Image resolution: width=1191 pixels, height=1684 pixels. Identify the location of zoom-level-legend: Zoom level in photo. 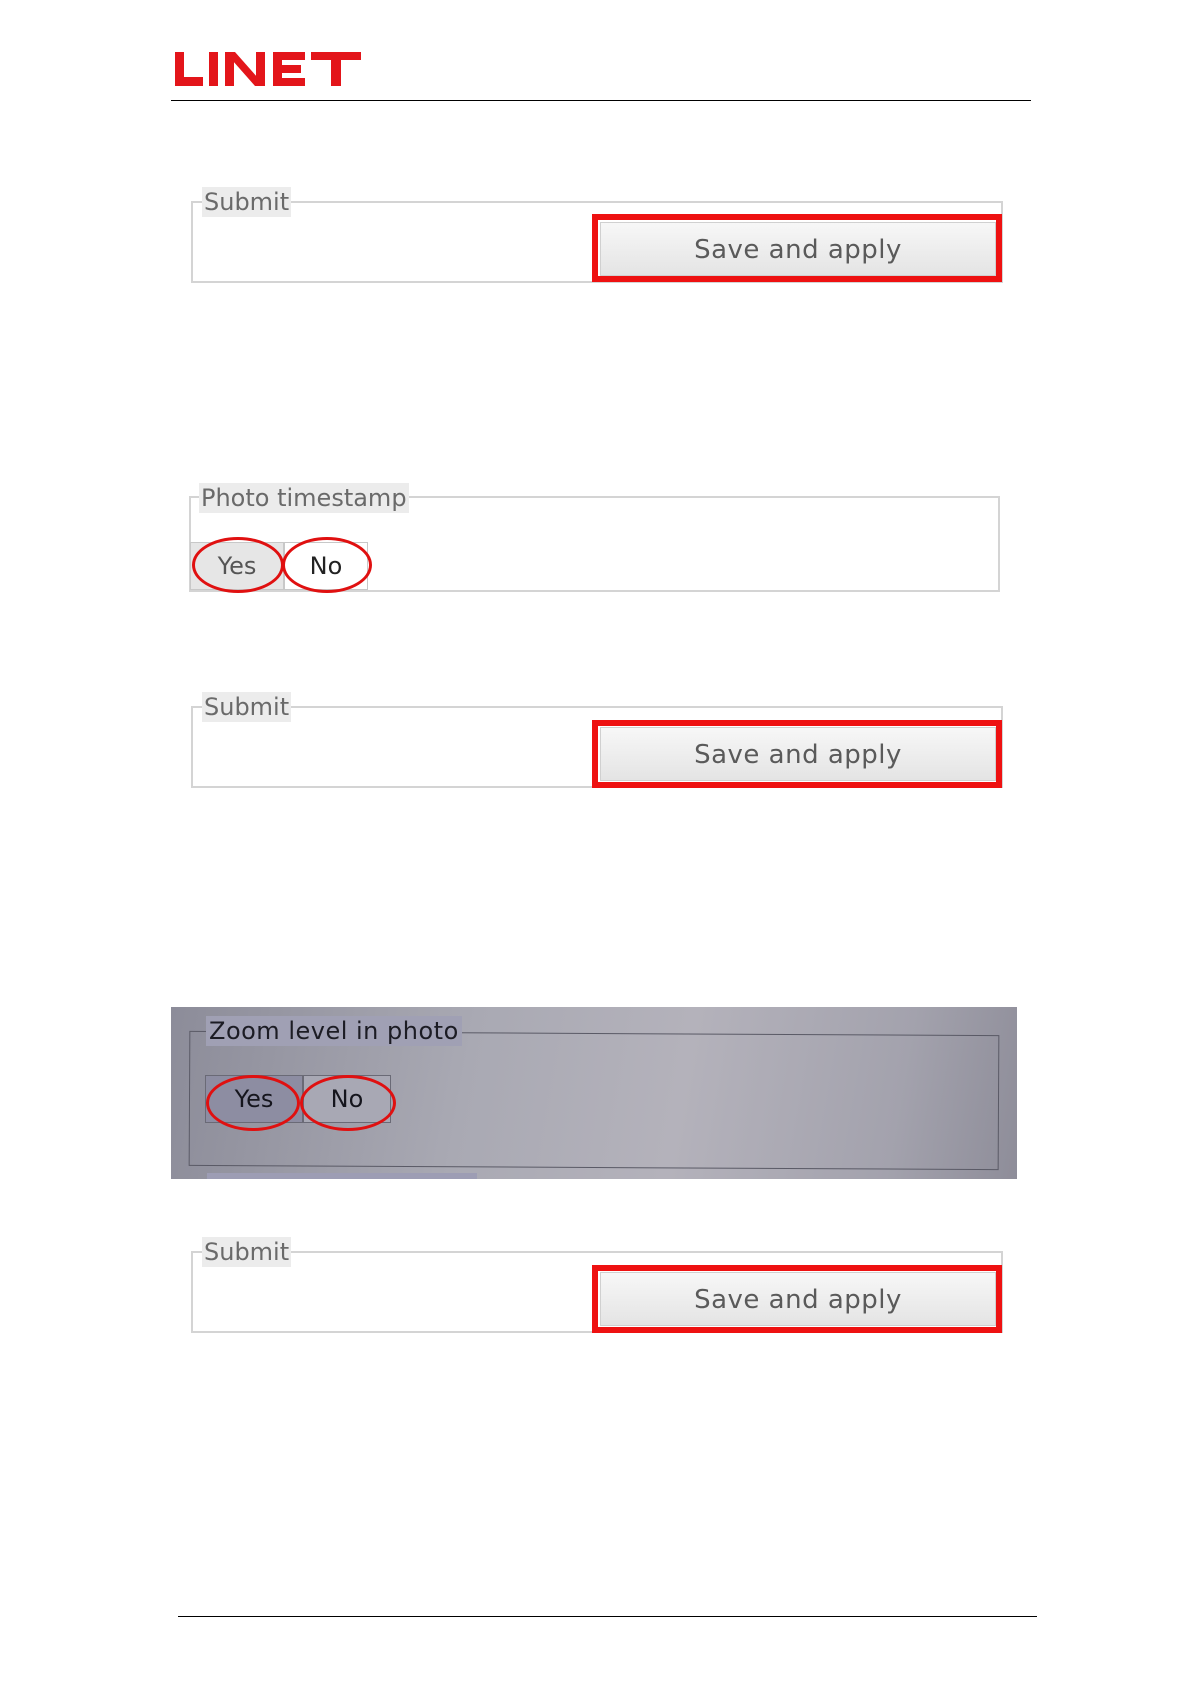
(334, 1031).